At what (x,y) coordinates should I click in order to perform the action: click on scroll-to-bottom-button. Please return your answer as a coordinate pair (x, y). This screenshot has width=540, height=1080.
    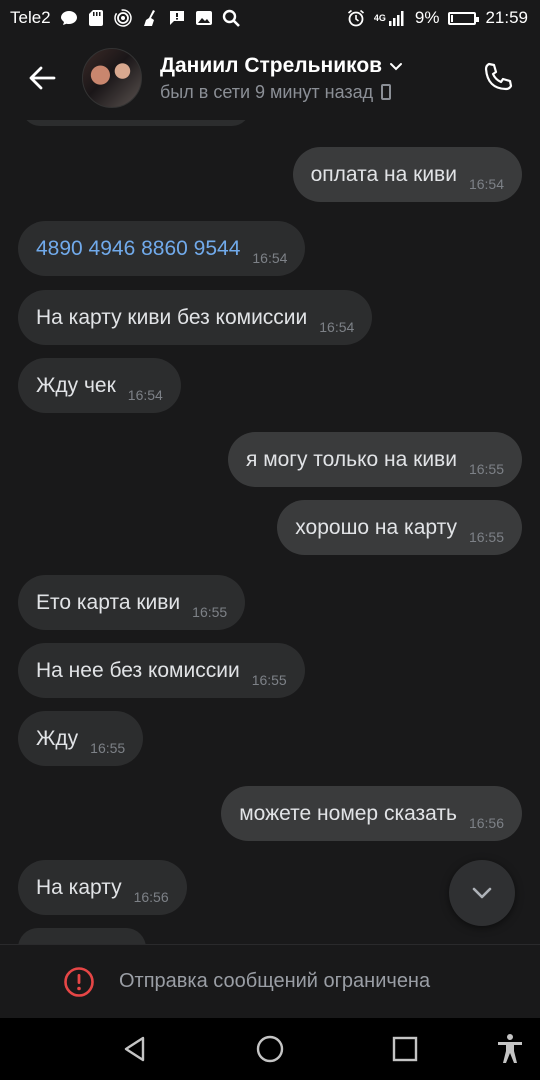
    Looking at the image, I should click on (482, 893).